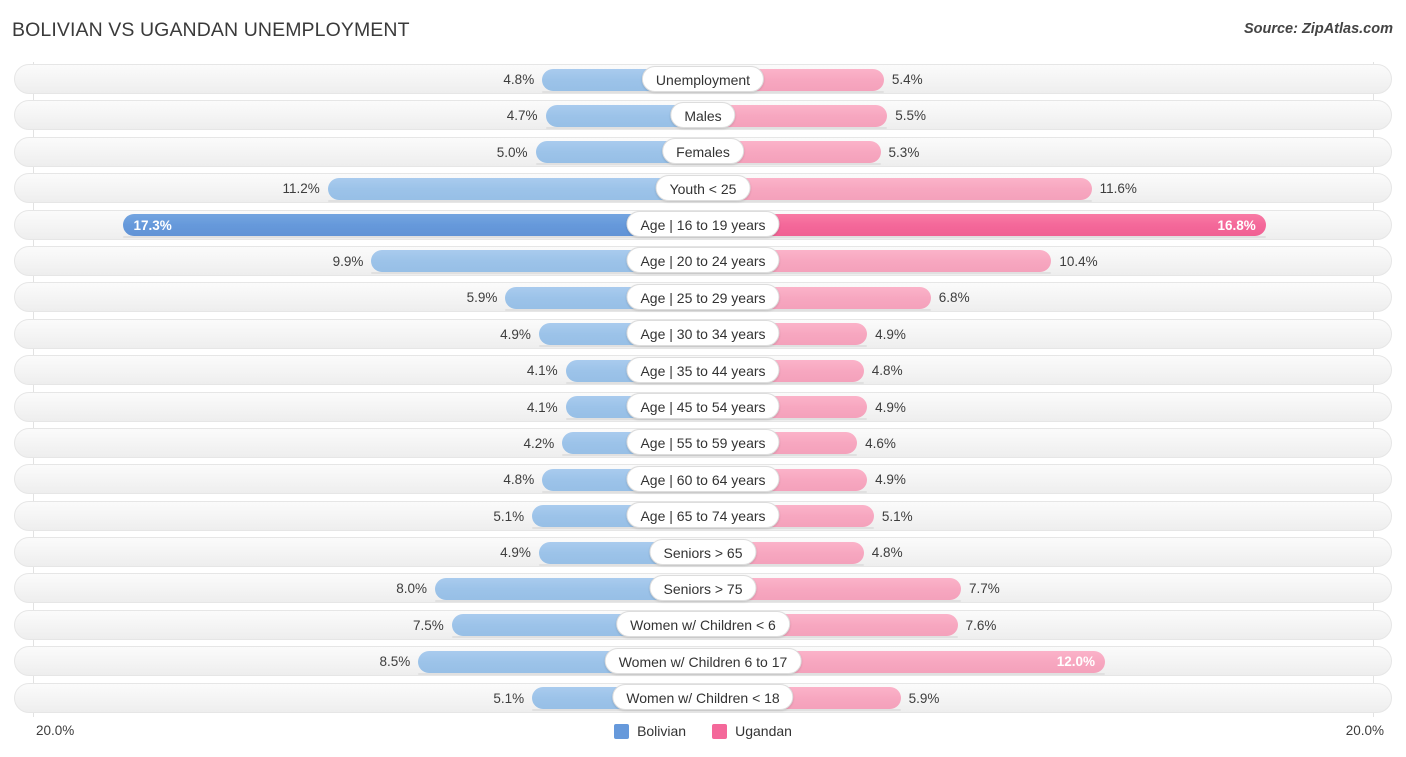 The width and height of the screenshot is (1406, 757). I want to click on row-label-pill: Women w/ Children 6 to 17, so click(703, 660).